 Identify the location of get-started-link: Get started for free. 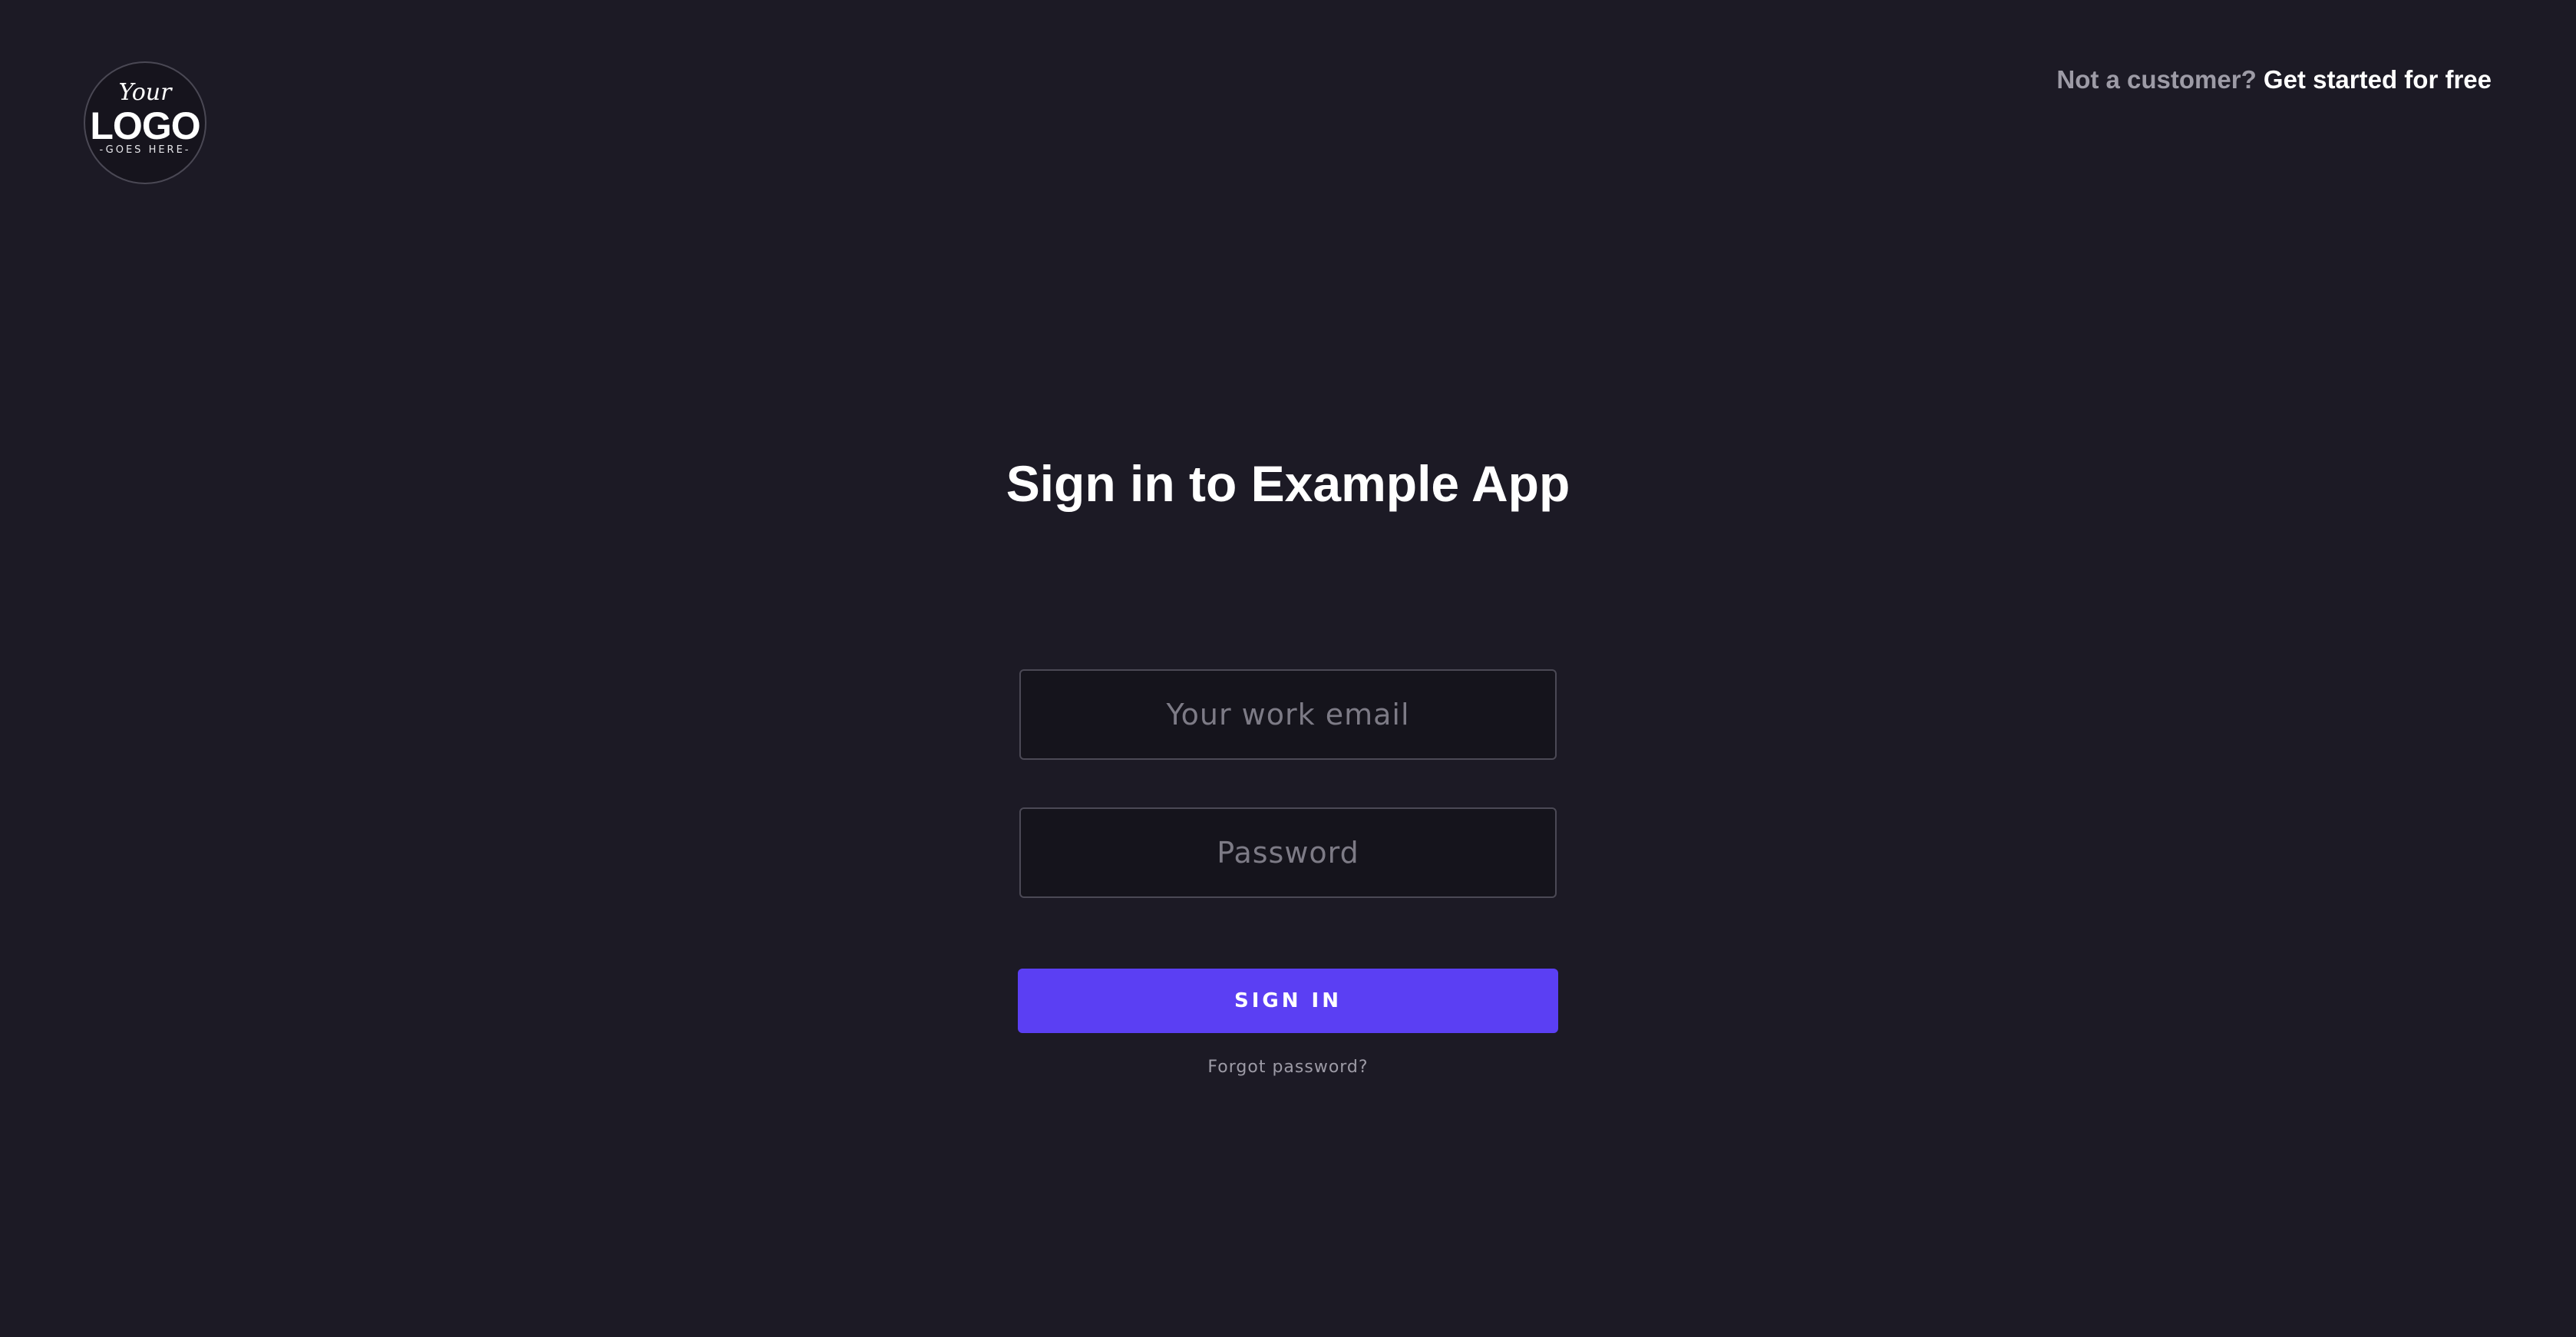
(2378, 79).